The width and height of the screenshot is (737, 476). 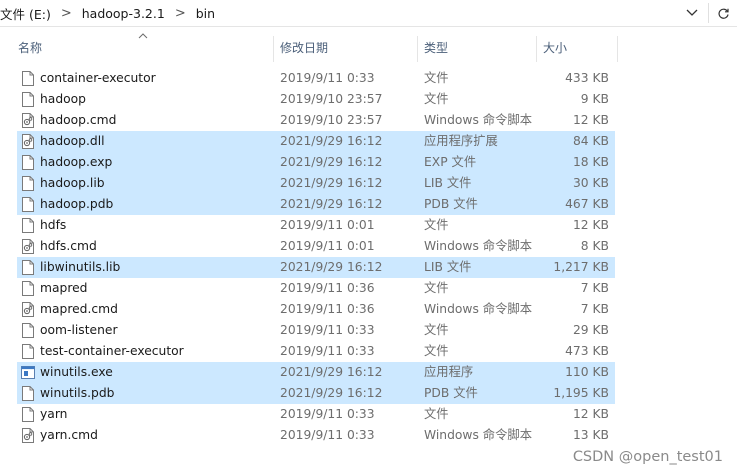 What do you see at coordinates (587, 204) in the screenshot?
I see `file-size: 467 KB` at bounding box center [587, 204].